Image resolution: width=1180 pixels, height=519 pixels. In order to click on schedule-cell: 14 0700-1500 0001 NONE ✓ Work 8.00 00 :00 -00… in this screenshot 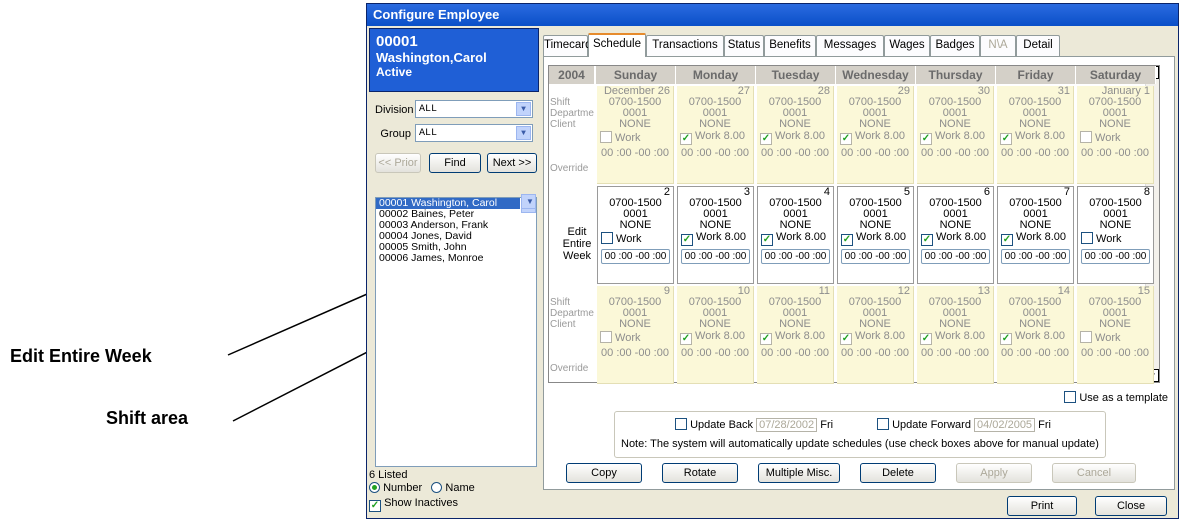, I will do `click(1035, 335)`.